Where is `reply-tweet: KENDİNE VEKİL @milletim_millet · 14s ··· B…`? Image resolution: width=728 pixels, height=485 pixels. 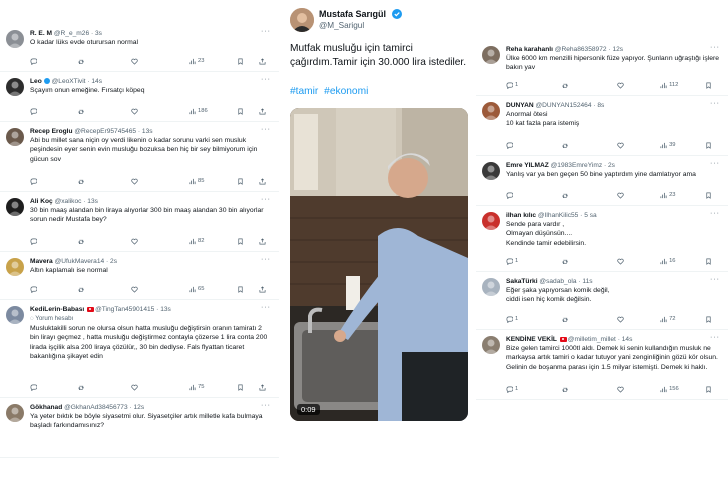 reply-tweet: KENDİNE VEKİL @milletim_millet · 14s ··· B… is located at coordinates (602, 365).